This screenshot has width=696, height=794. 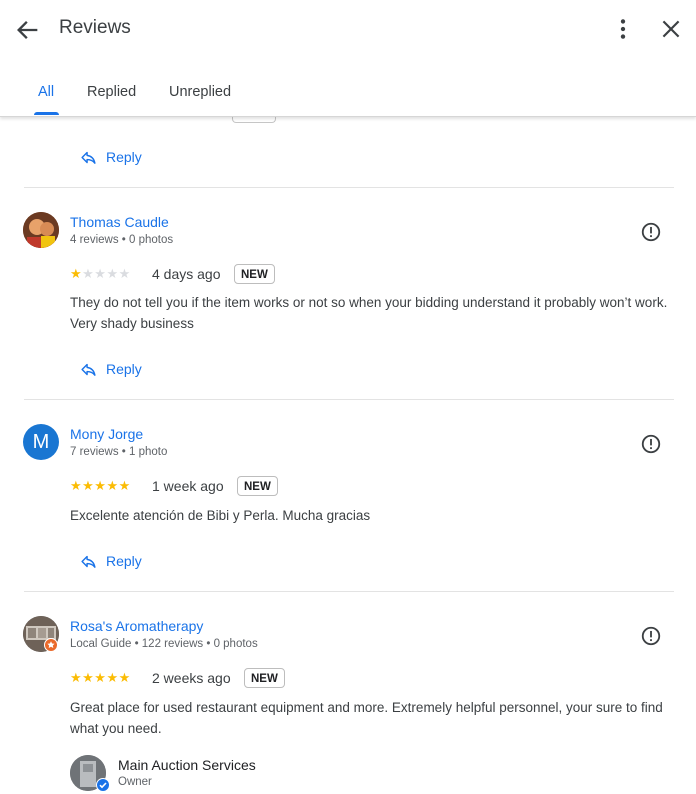 I want to click on verified-icon, so click(x=103, y=785).